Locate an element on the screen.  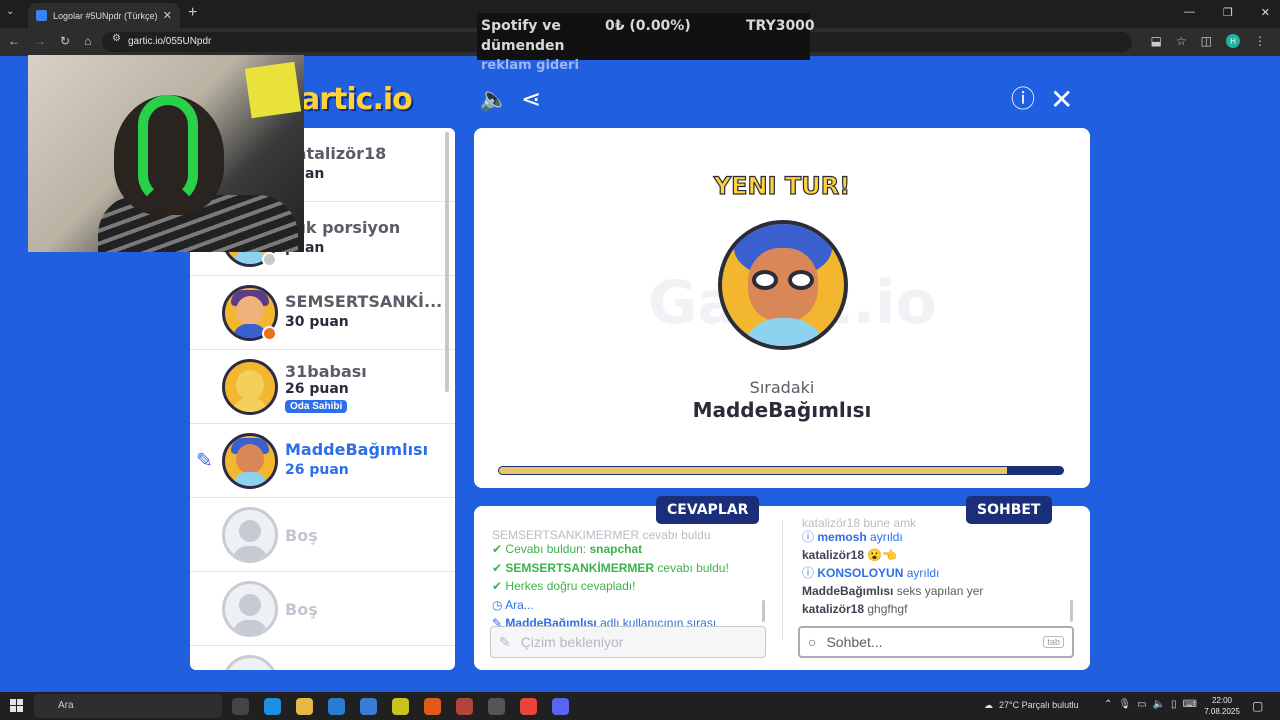
chat-line: MaddeBağımlısı seks yapılan yer is located at coordinates (893, 591).